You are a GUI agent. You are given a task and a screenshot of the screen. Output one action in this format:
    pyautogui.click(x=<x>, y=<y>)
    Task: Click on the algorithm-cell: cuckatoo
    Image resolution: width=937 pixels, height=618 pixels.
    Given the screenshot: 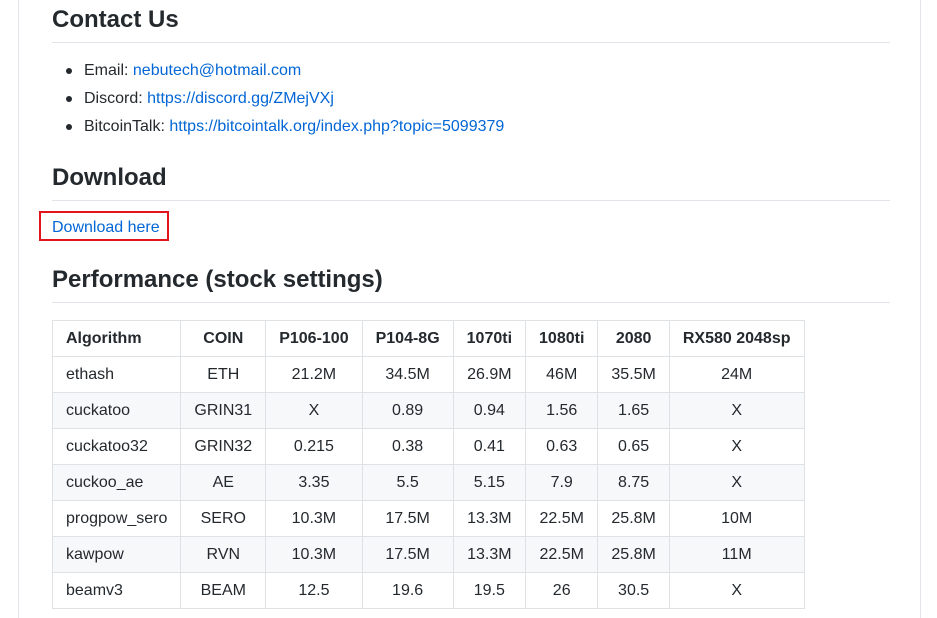 What is the action you would take?
    pyautogui.click(x=116, y=410)
    